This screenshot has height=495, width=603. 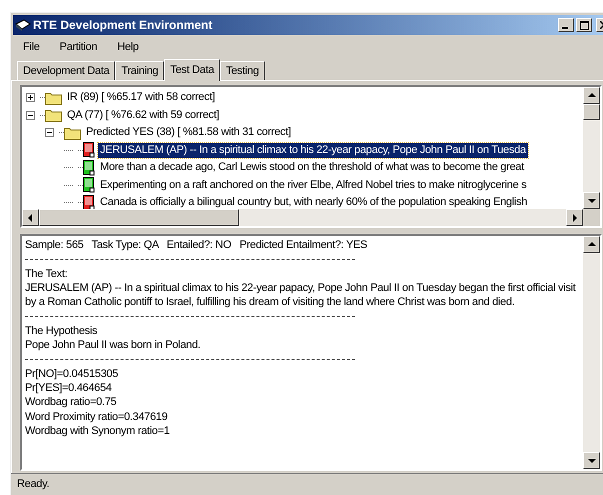 What do you see at coordinates (30, 97) in the screenshot?
I see `expand-icon` at bounding box center [30, 97].